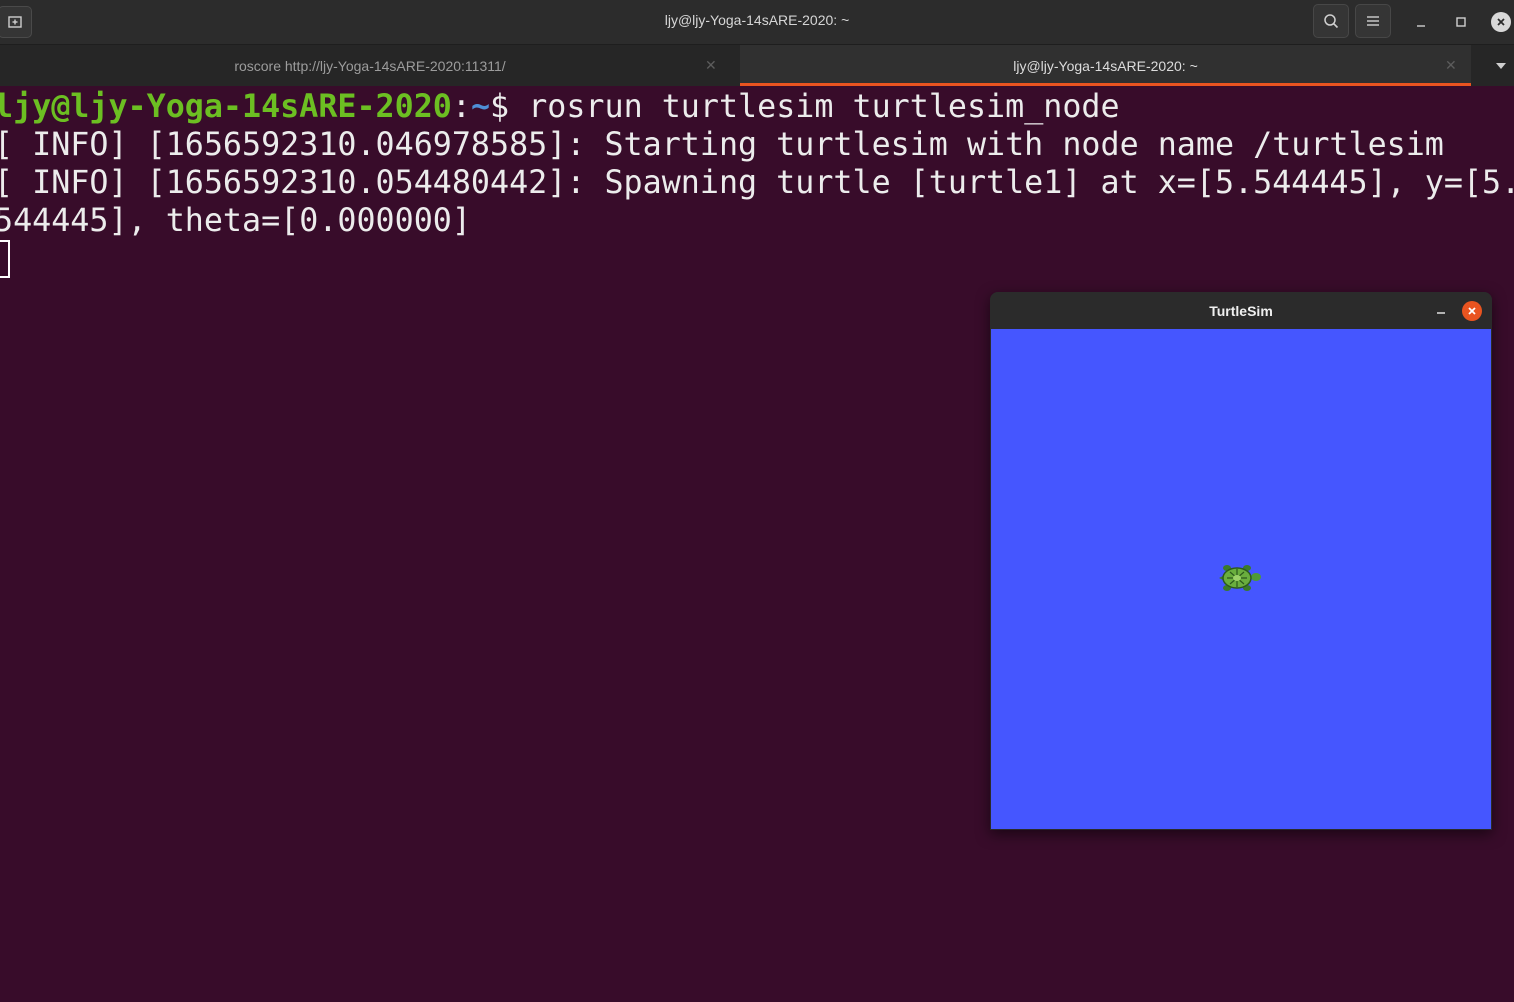 The image size is (1514, 1002). What do you see at coordinates (1441, 310) in the screenshot?
I see `turtlesim-minimize-button` at bounding box center [1441, 310].